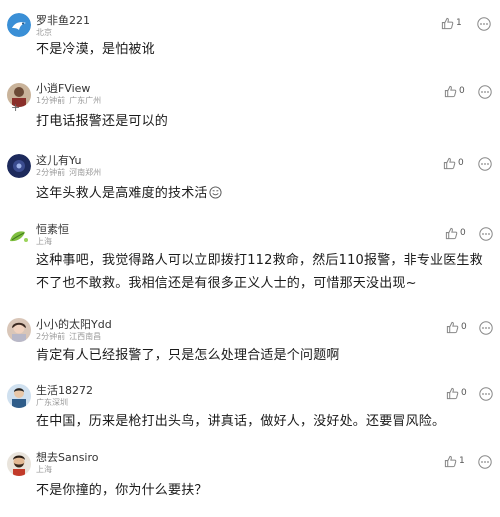 This screenshot has height=517, width=500. Describe the element at coordinates (85, 100) in the screenshot. I see `comment-location: 广东广州` at that location.